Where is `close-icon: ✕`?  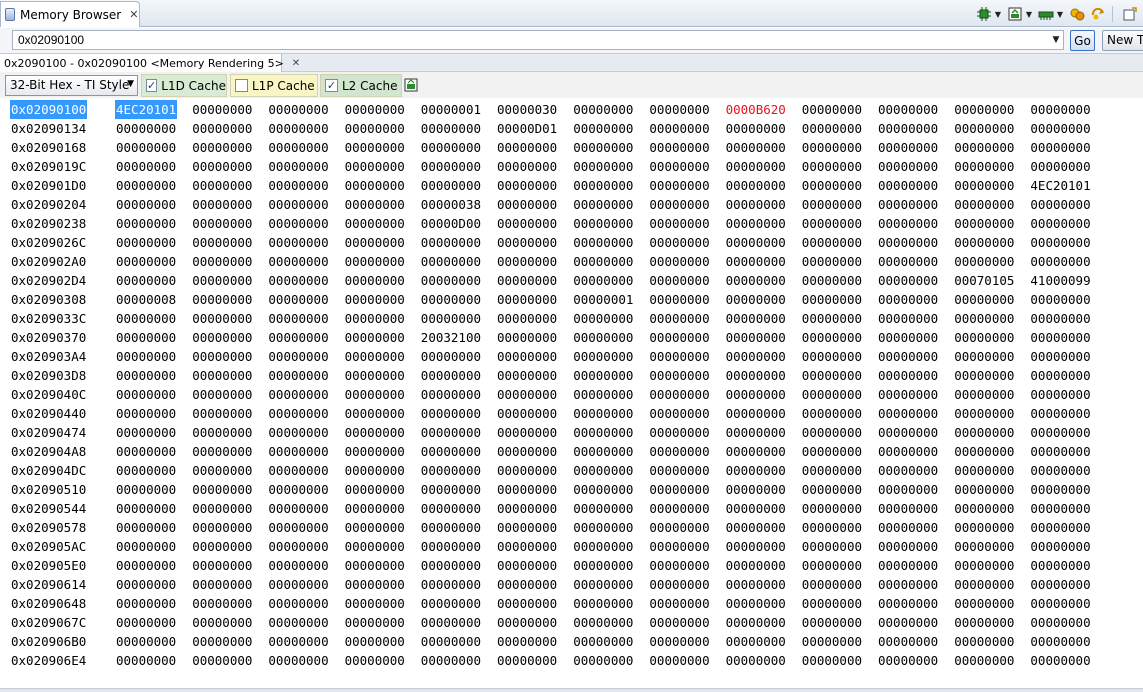 close-icon: ✕ is located at coordinates (133, 14).